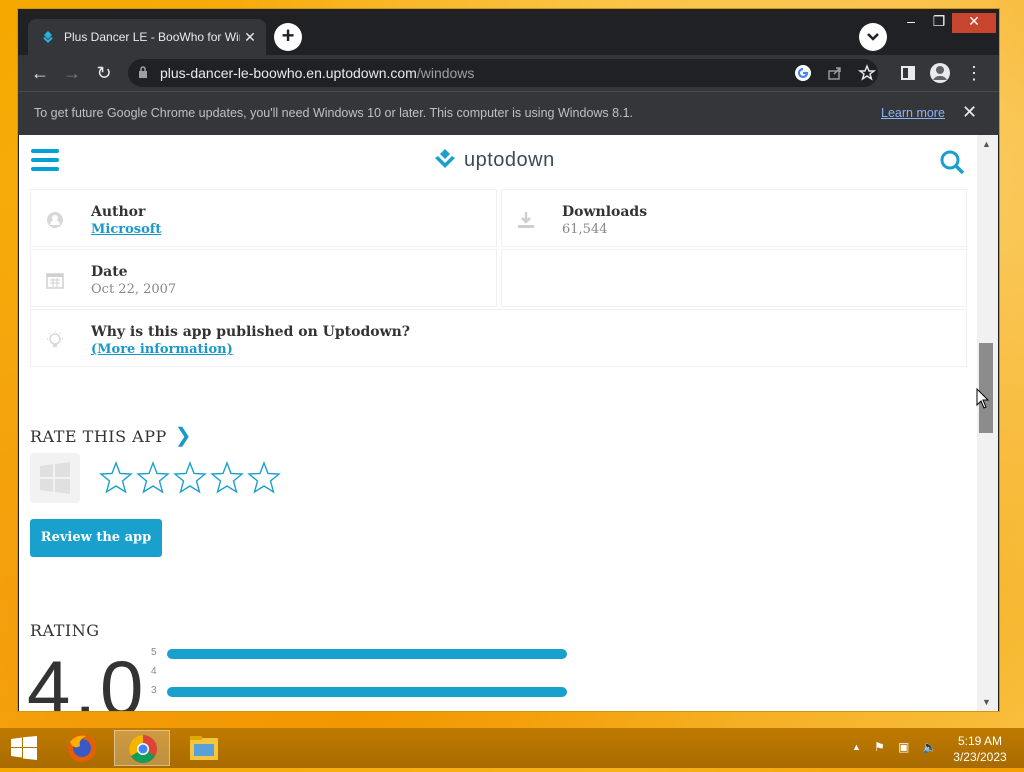 The image size is (1024, 772). Describe the element at coordinates (939, 23) in the screenshot. I see `maximize-button: ❐` at that location.